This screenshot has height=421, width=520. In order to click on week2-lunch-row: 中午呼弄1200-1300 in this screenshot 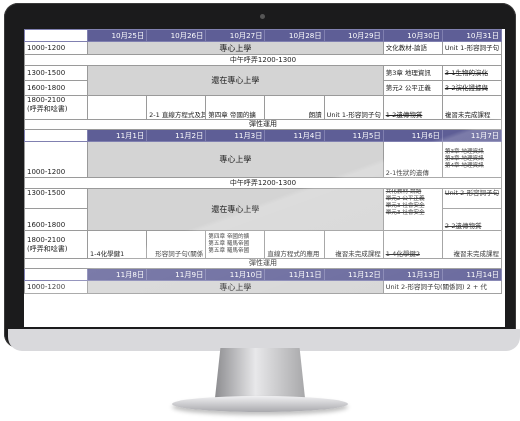, I will do `click(263, 183)`.